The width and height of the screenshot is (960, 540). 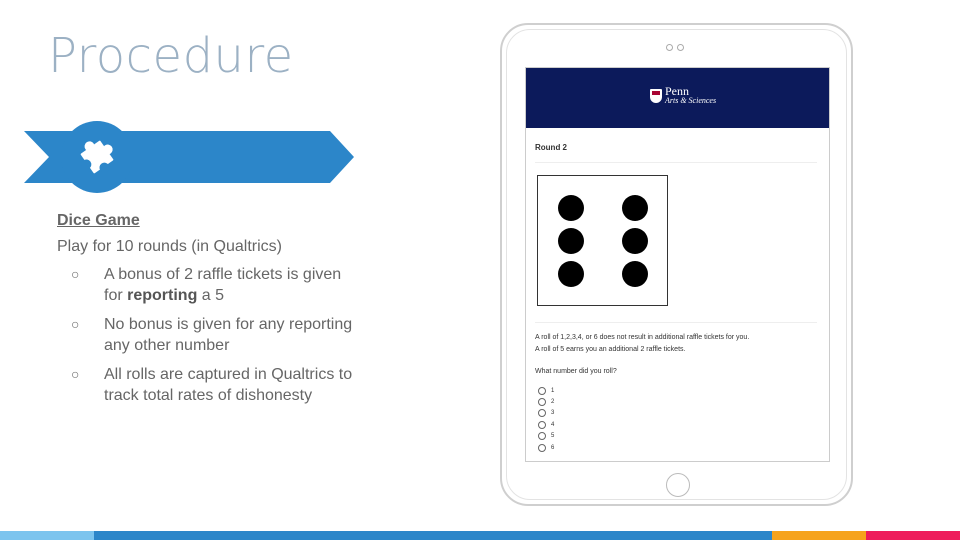 I want to click on footer-color-bar, so click(x=480, y=535).